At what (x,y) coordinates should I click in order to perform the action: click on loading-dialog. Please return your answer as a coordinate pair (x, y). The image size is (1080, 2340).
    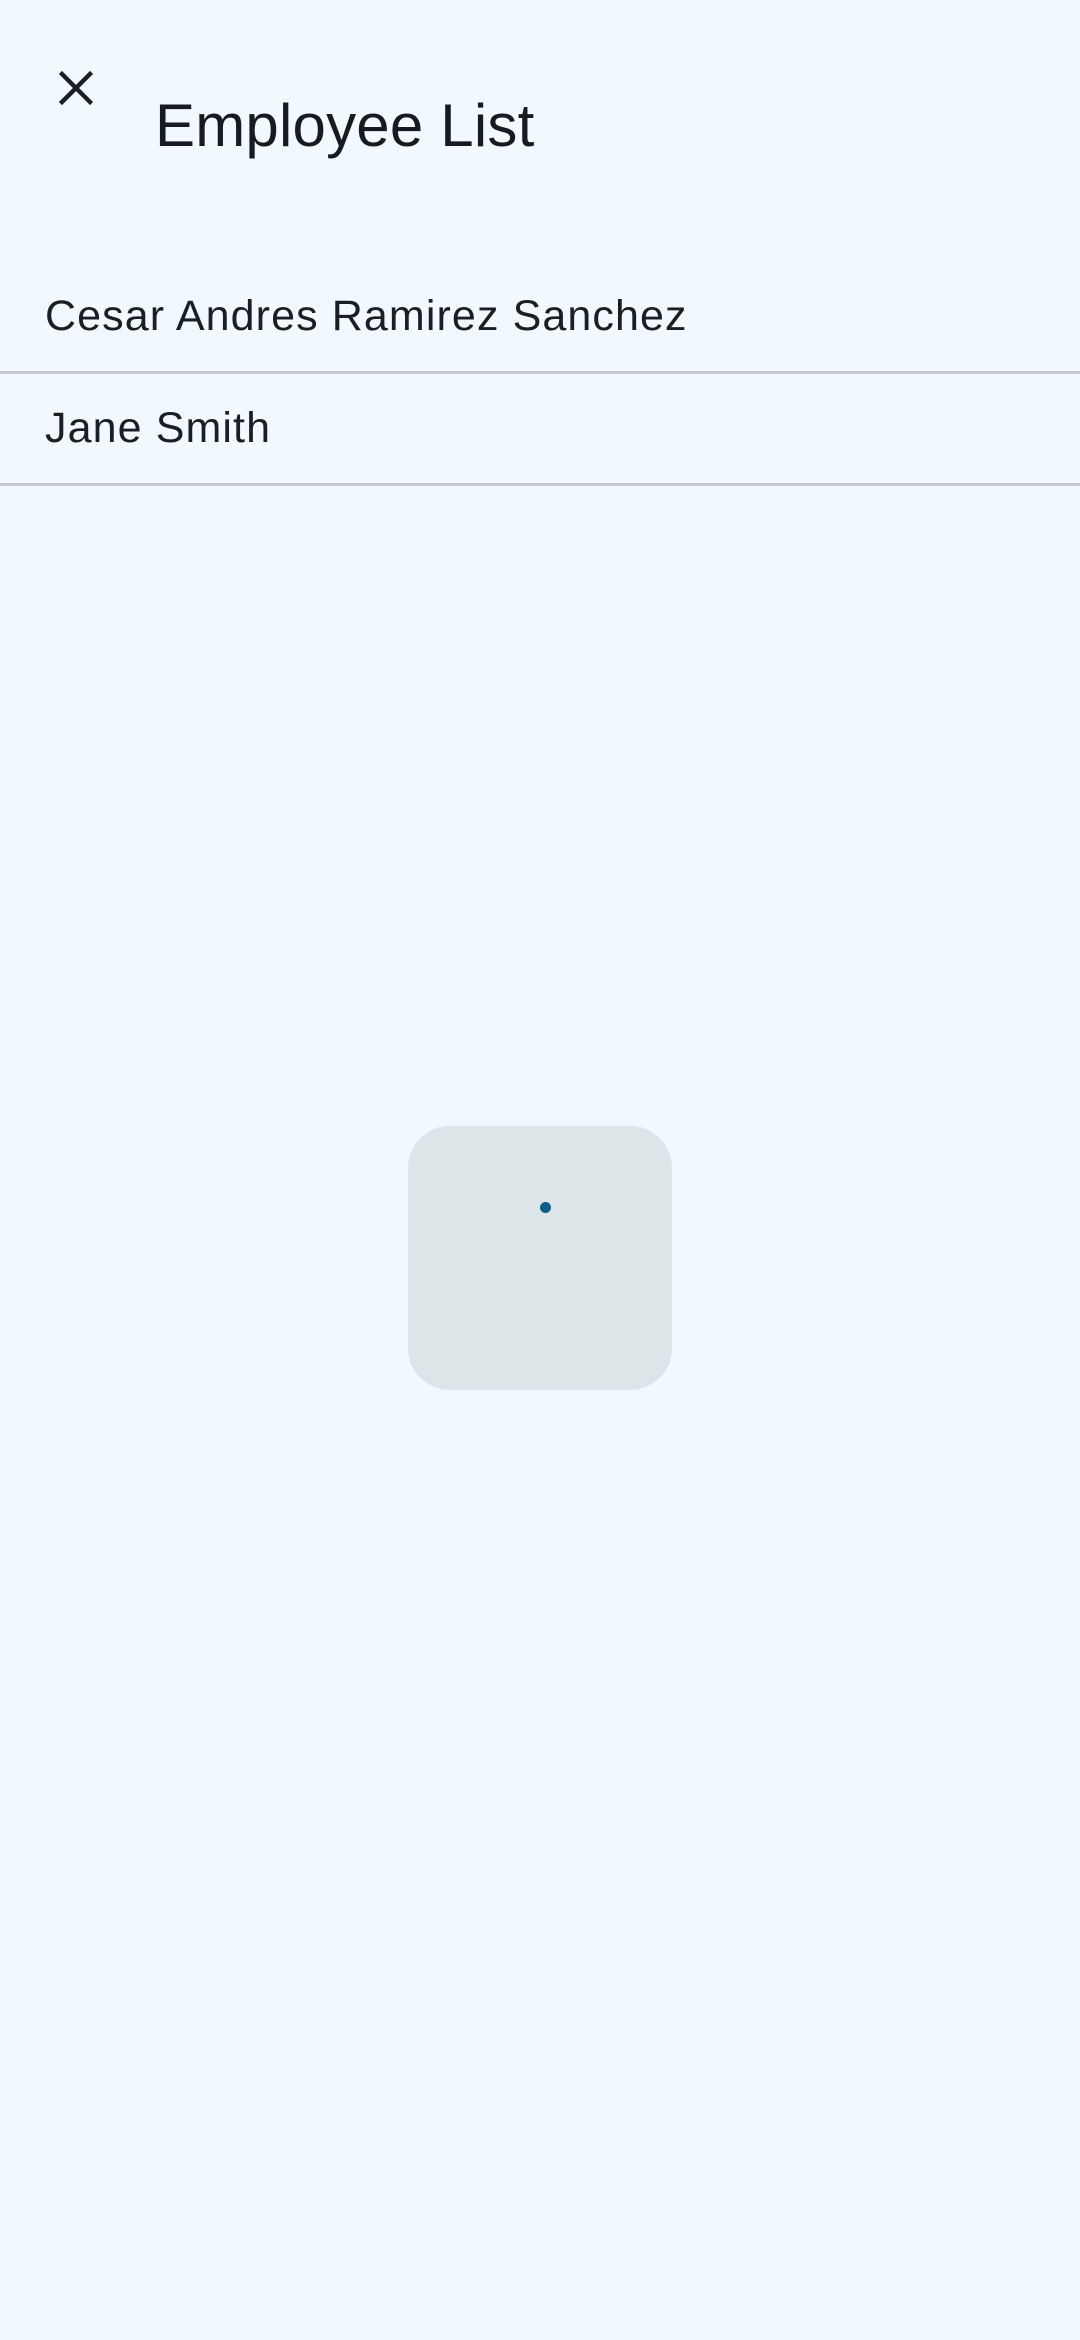
    Looking at the image, I should click on (540, 1258).